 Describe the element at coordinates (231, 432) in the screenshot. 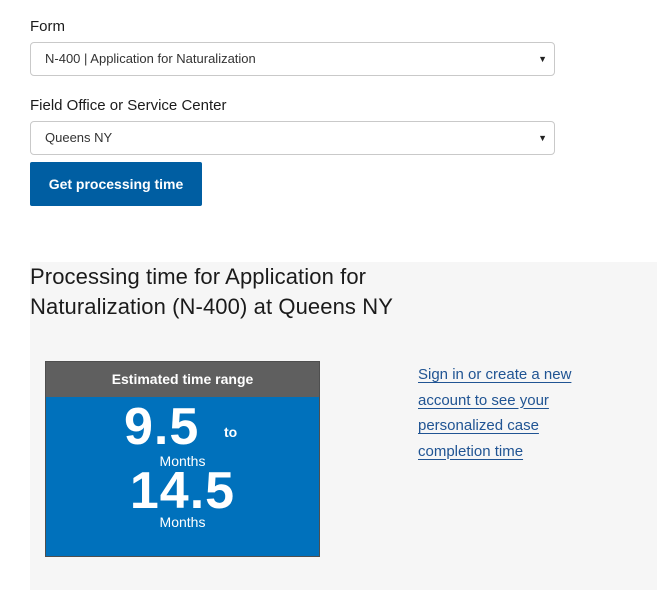

I see `range-separator: to` at that location.